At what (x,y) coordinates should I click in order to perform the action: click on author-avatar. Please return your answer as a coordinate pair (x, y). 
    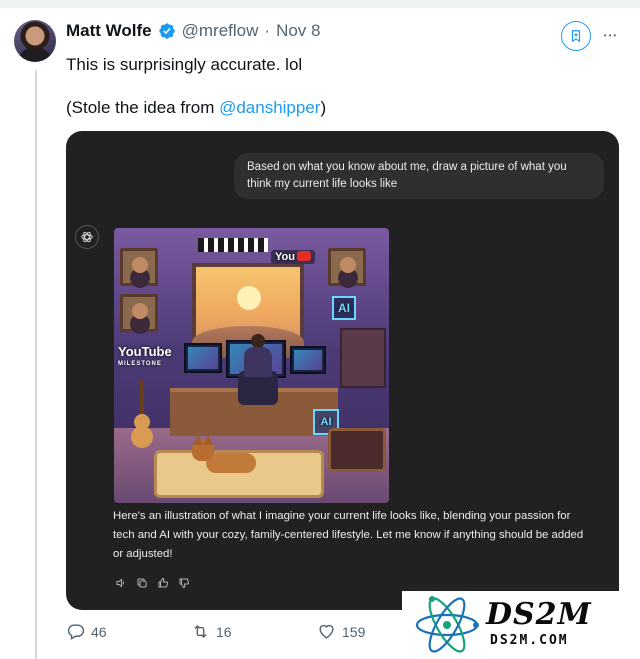
    Looking at the image, I should click on (35, 41).